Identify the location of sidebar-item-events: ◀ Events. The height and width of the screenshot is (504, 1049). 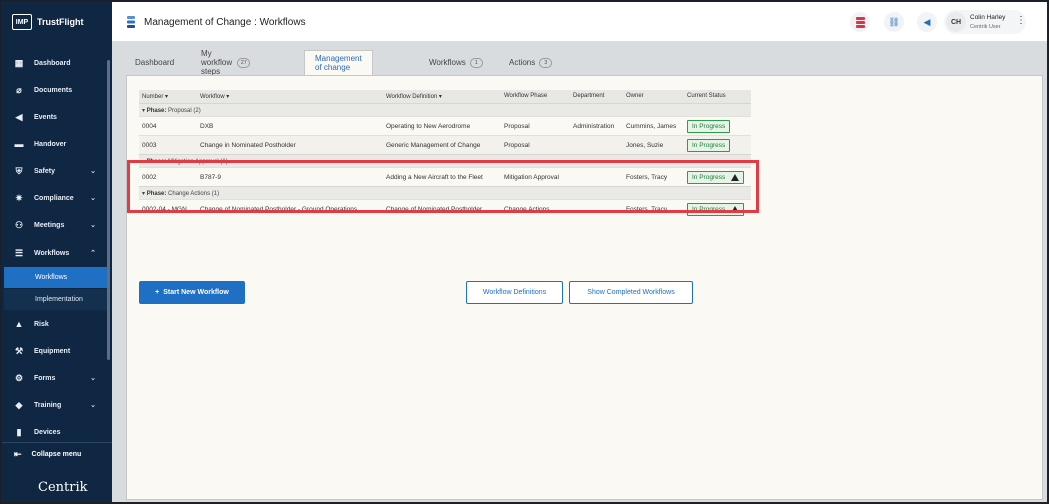
(55, 117).